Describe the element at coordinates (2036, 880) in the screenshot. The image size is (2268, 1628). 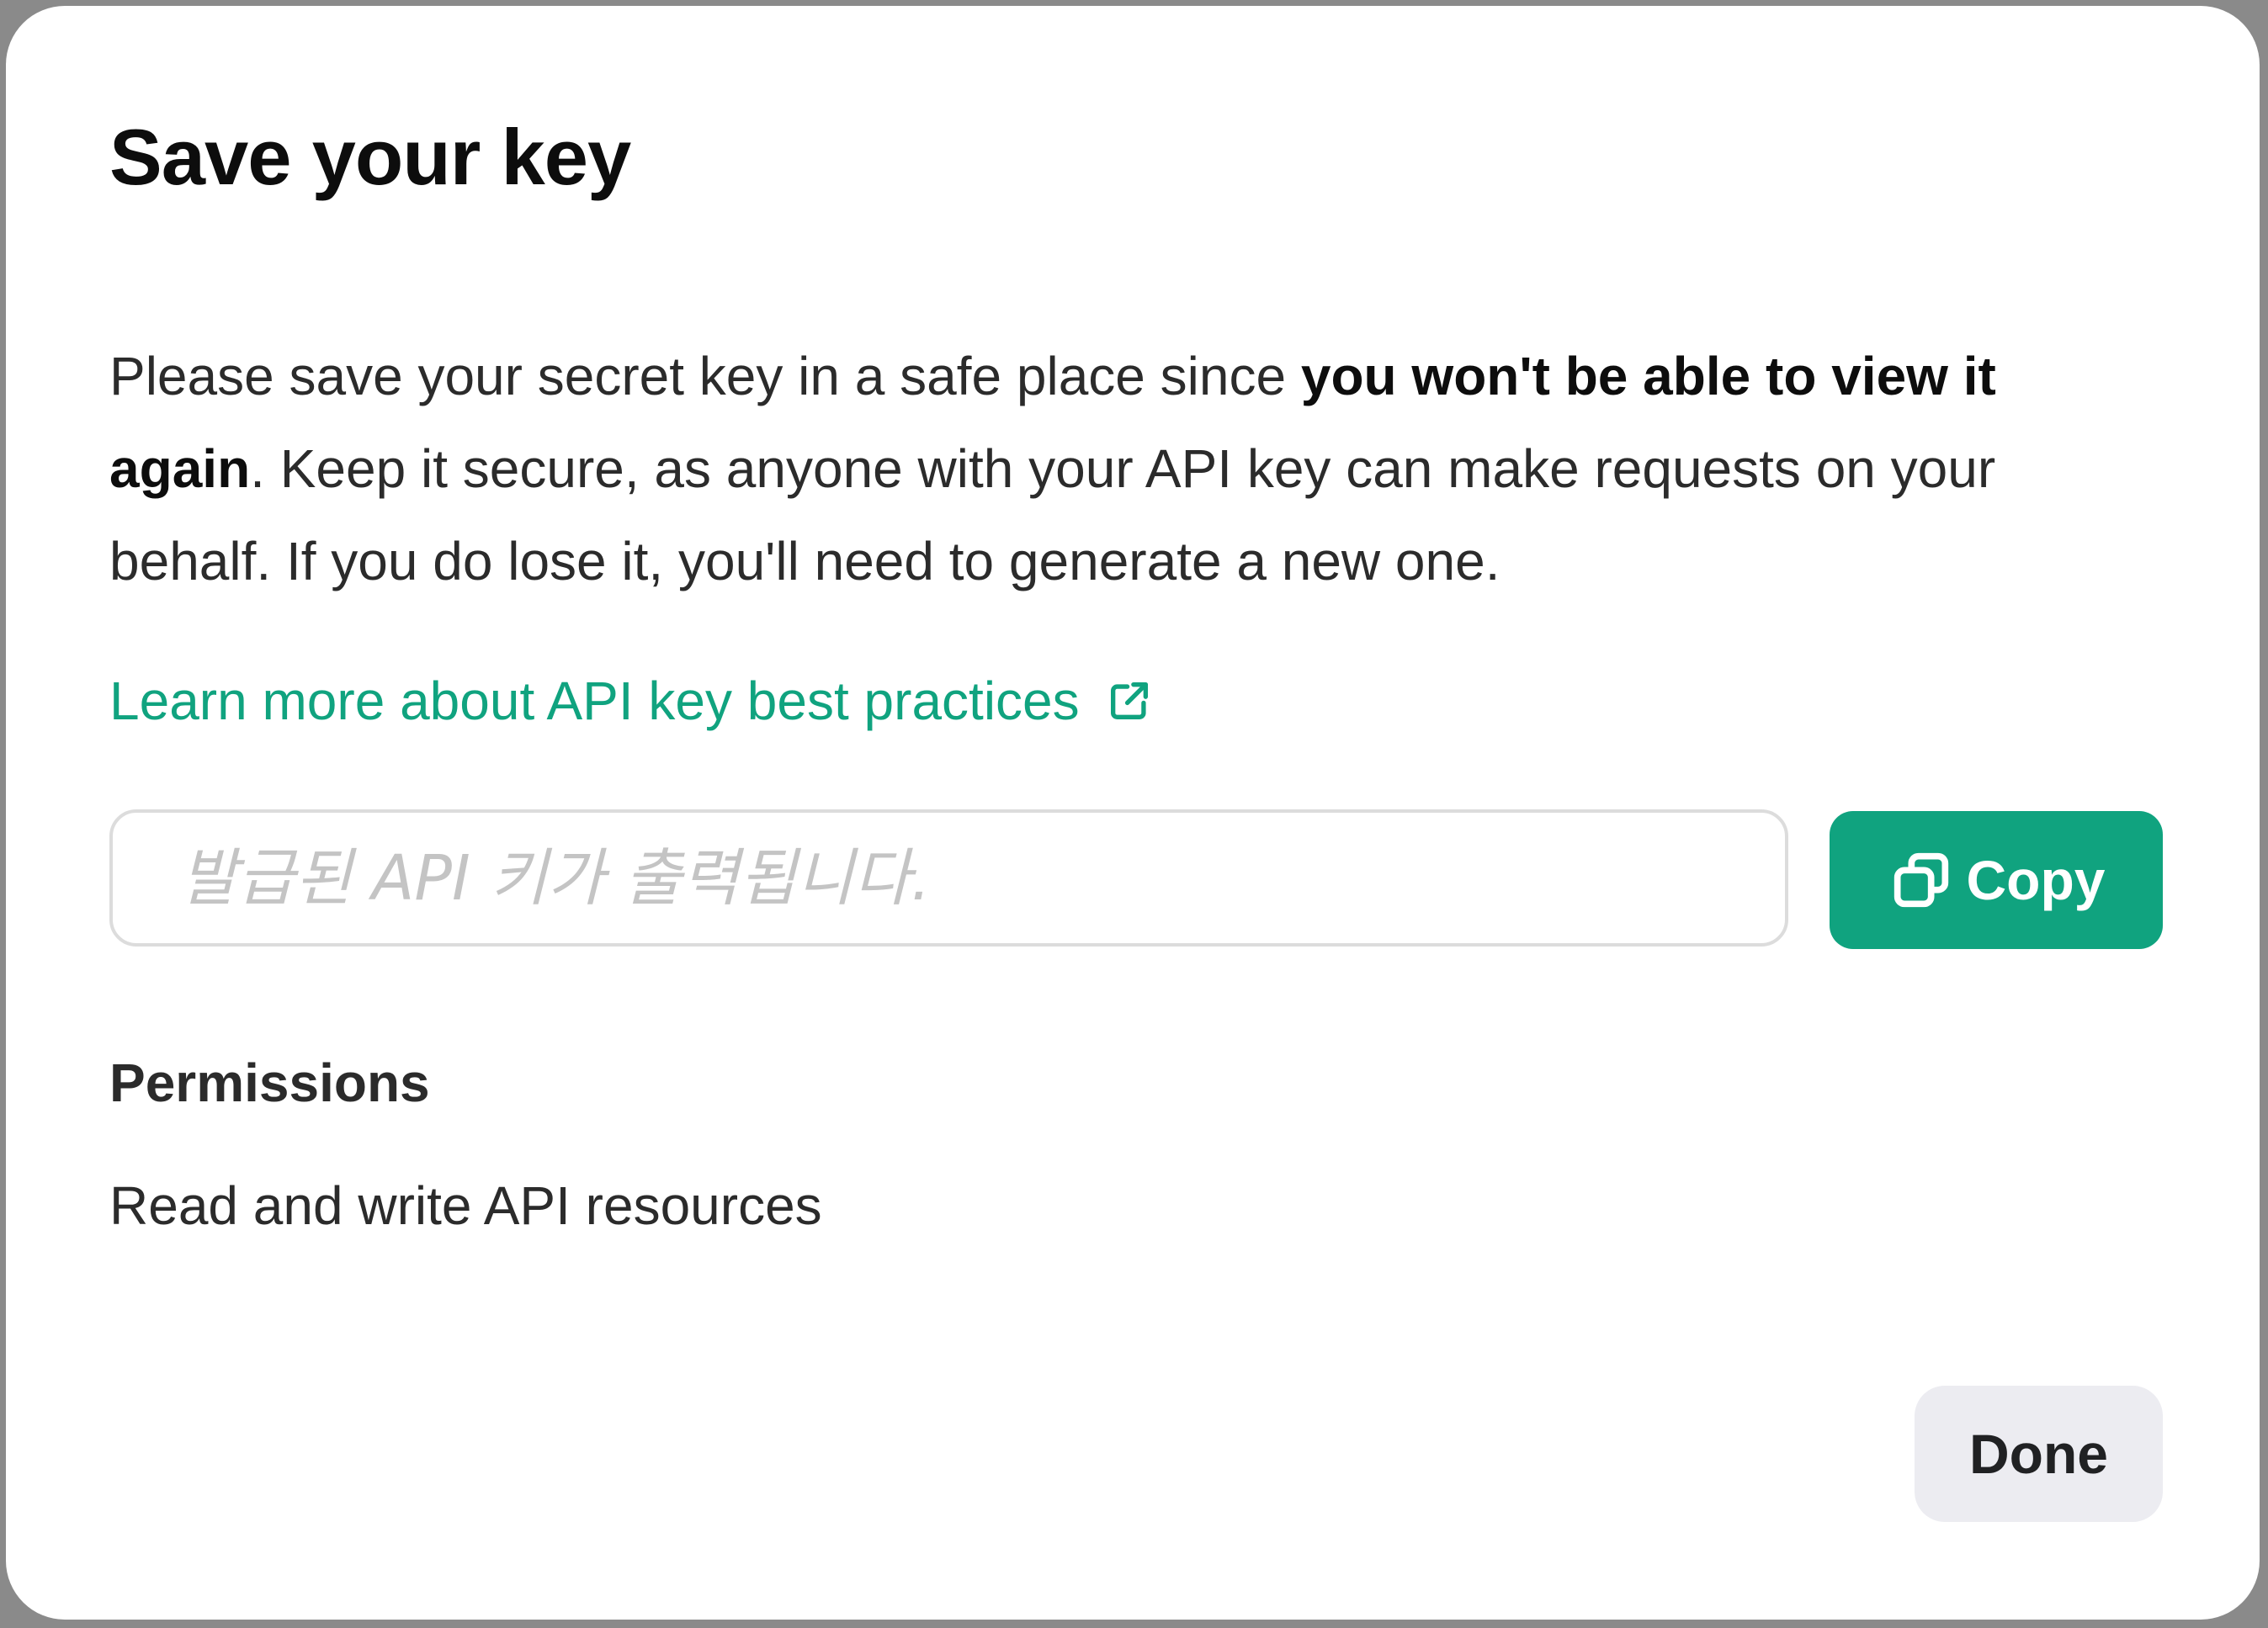
I see `copy-button-label: Copy` at that location.